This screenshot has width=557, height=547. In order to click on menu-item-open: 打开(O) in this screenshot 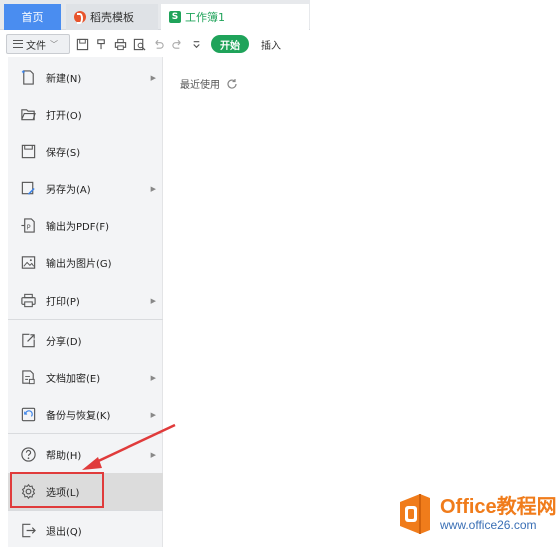, I will do `click(85, 114)`.